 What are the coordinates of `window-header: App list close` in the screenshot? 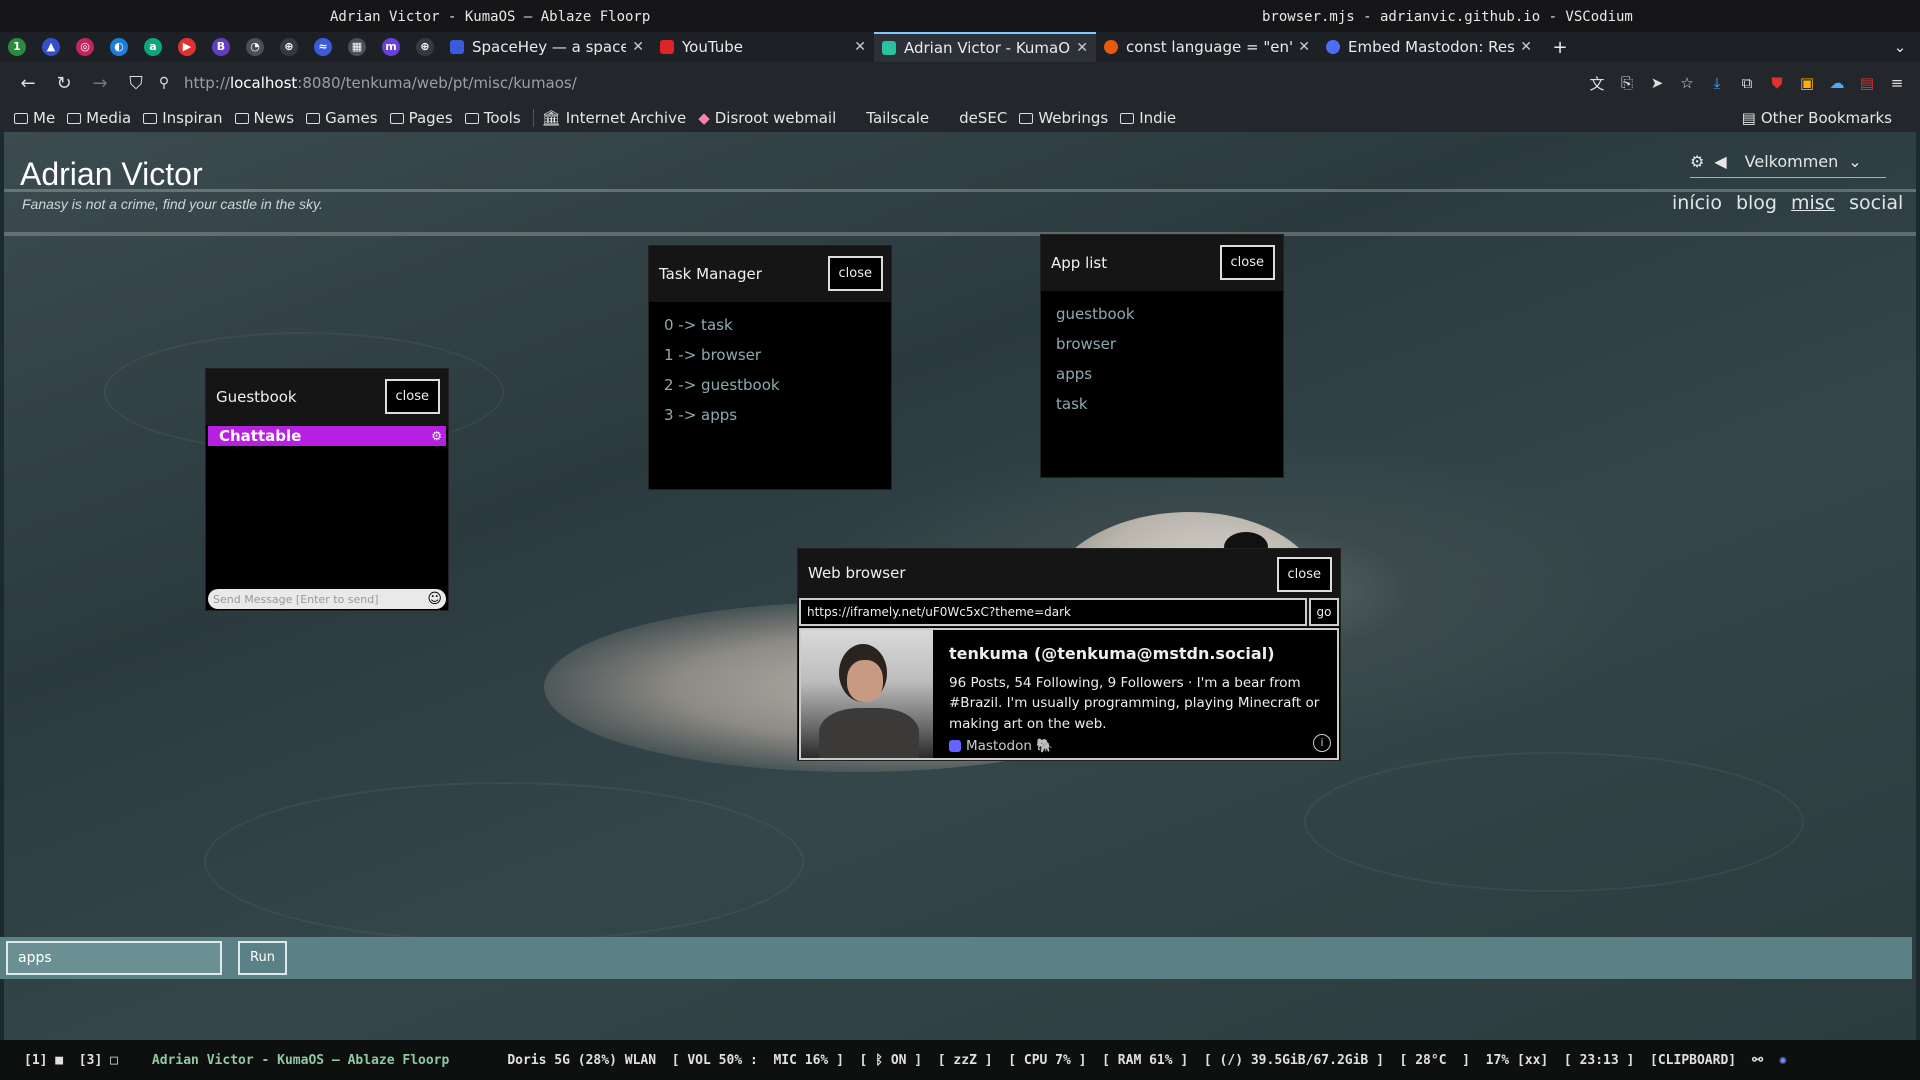 It's located at (1162, 263).